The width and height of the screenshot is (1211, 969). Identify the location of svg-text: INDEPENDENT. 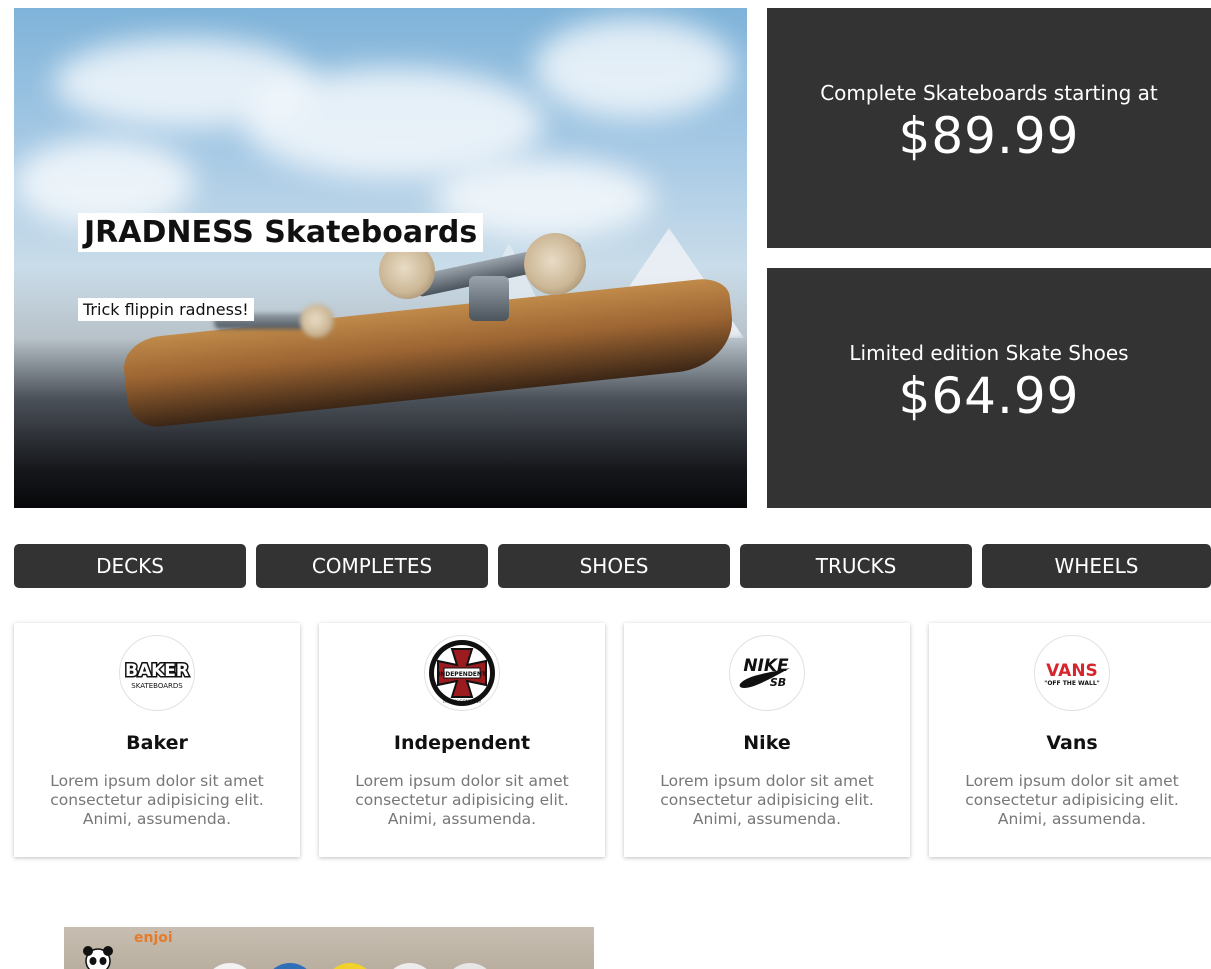
(462, 674).